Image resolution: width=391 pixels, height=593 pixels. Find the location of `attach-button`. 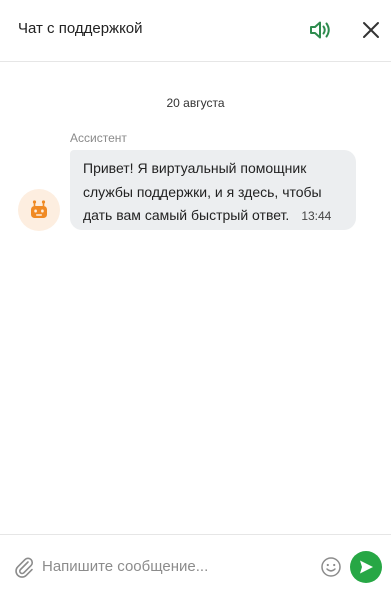

attach-button is located at coordinates (24, 567).